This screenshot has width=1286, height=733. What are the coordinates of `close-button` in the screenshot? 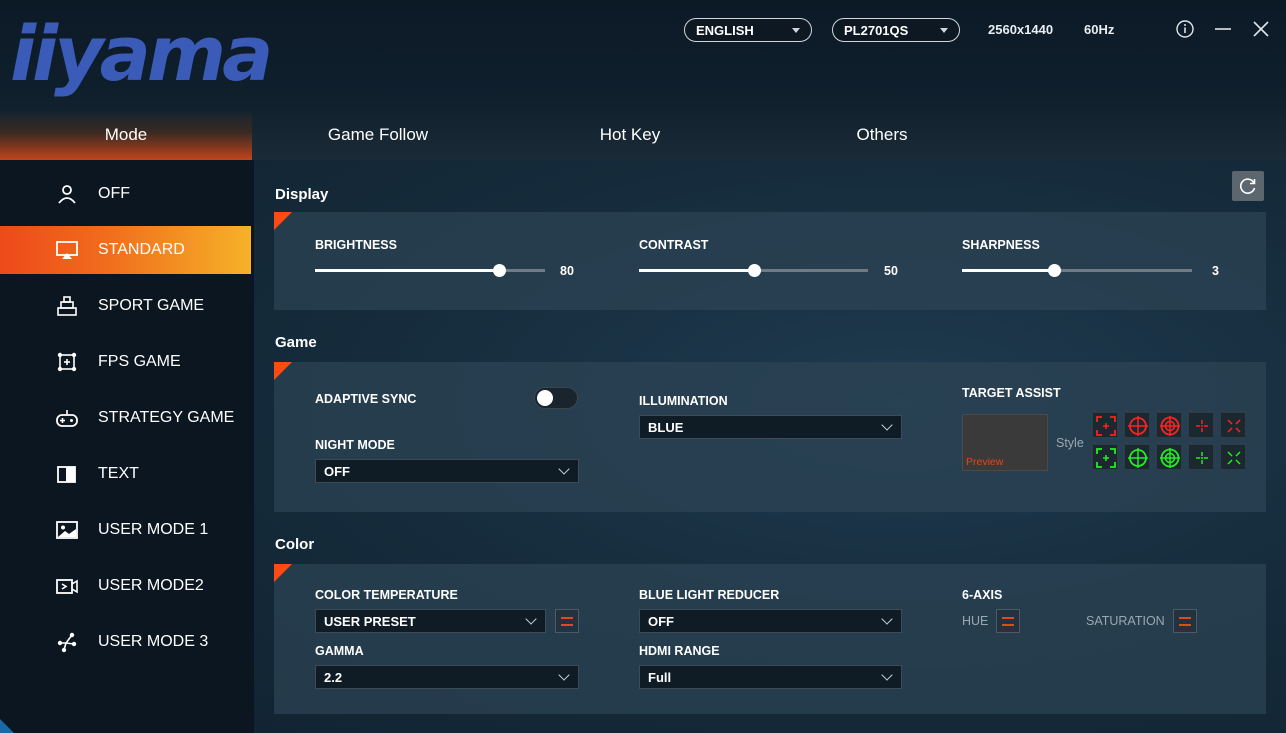 It's located at (1261, 29).